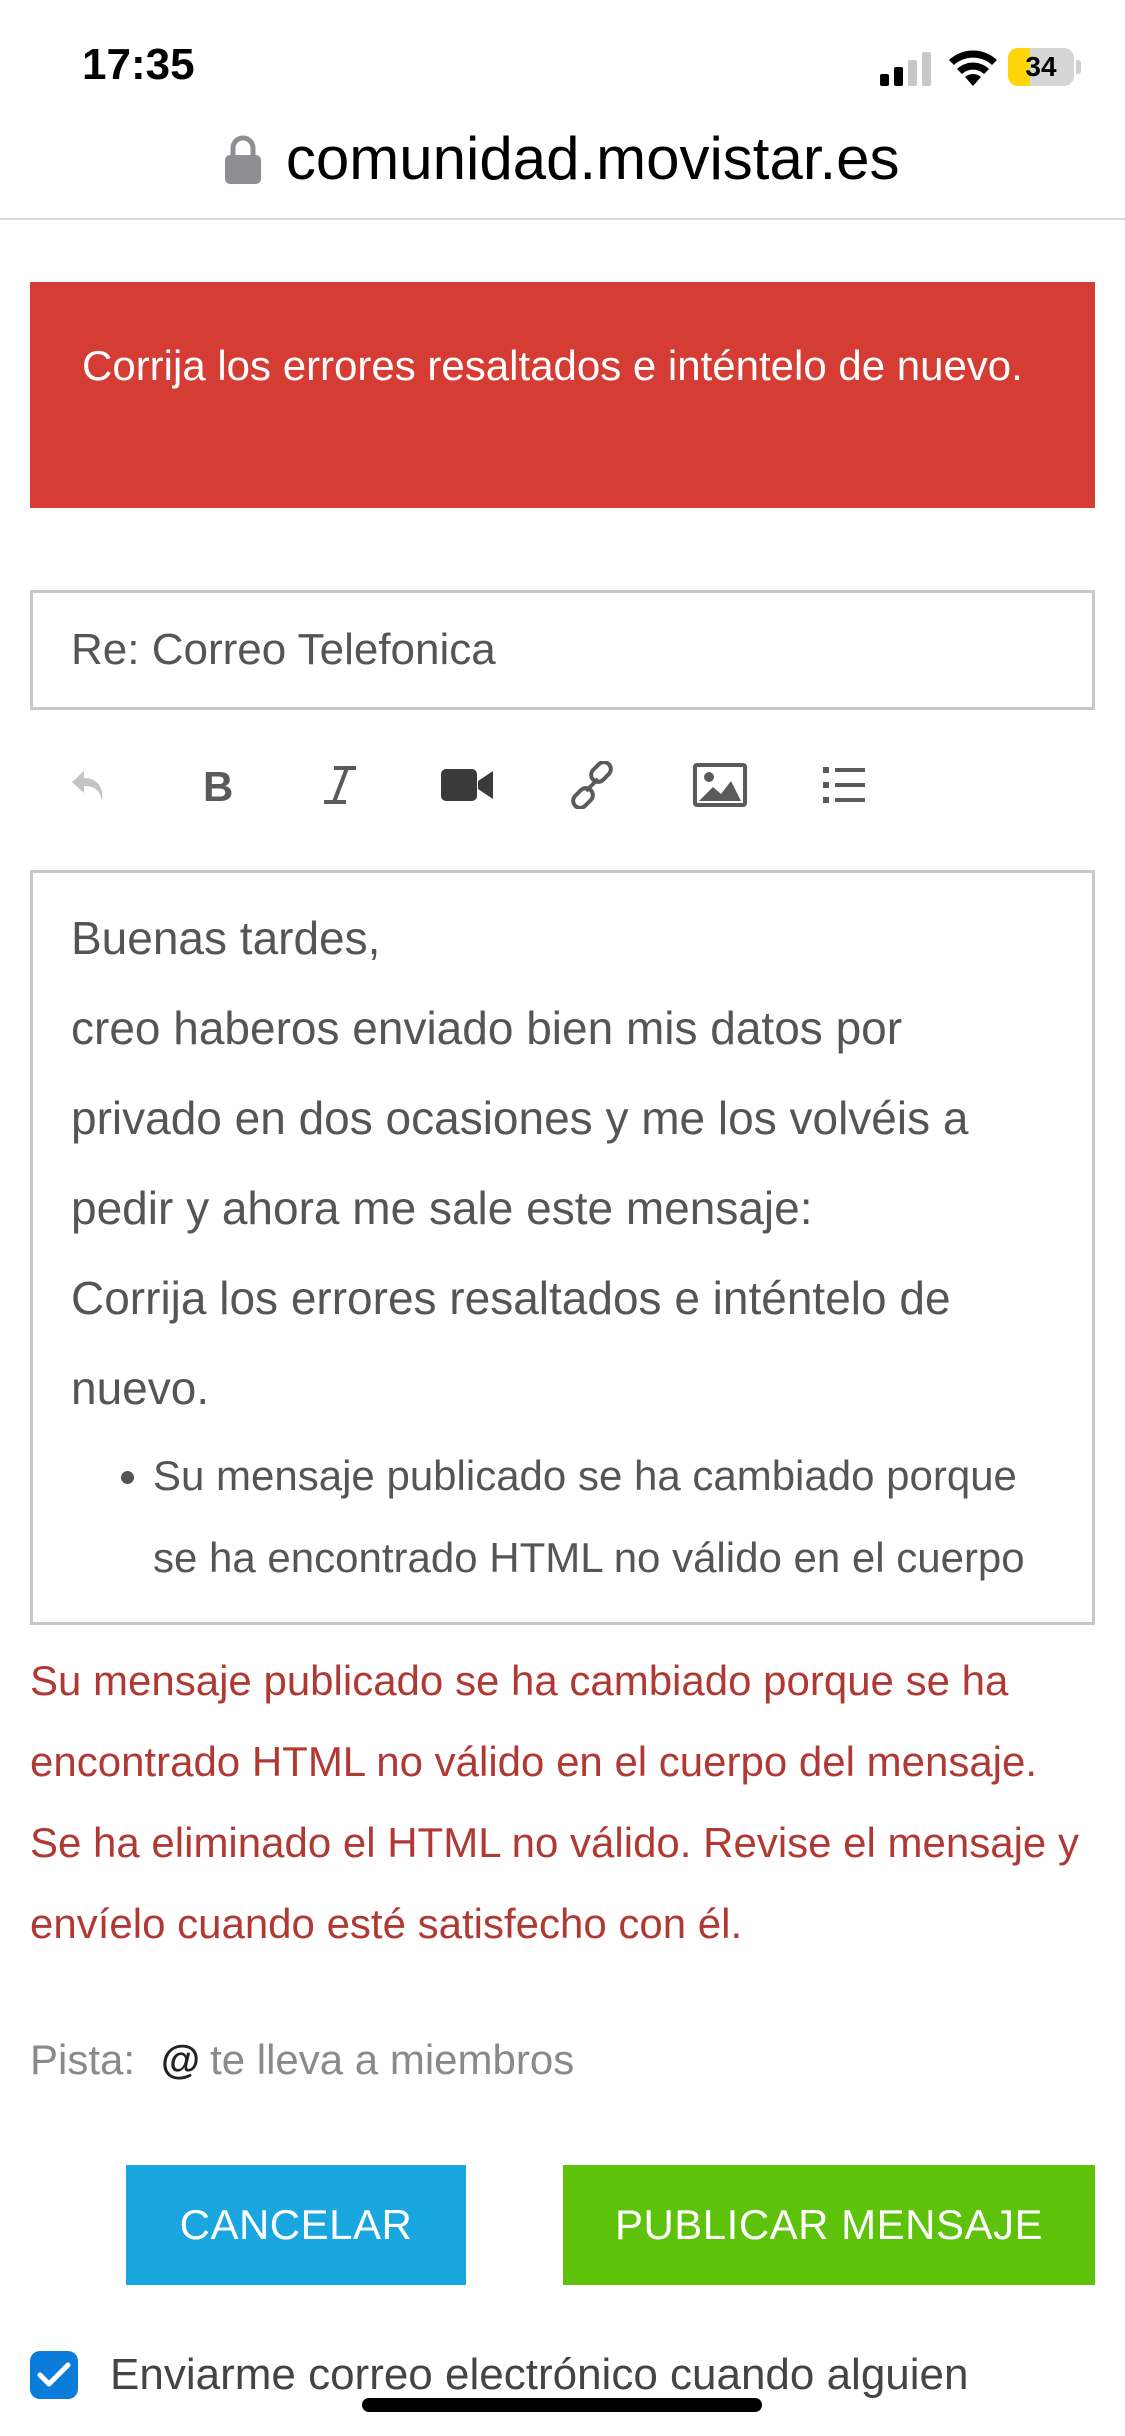 This screenshot has height=2436, width=1125. I want to click on hint-label: Pista:, so click(83, 2059).